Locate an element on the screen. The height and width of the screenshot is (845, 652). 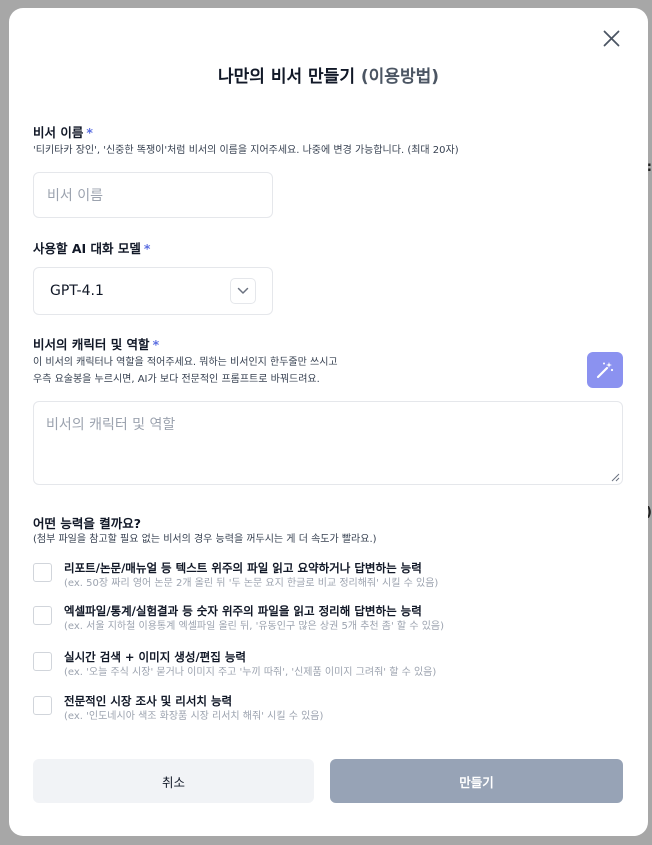
assistant-name-label: 비서 이름 * is located at coordinates (63, 131).